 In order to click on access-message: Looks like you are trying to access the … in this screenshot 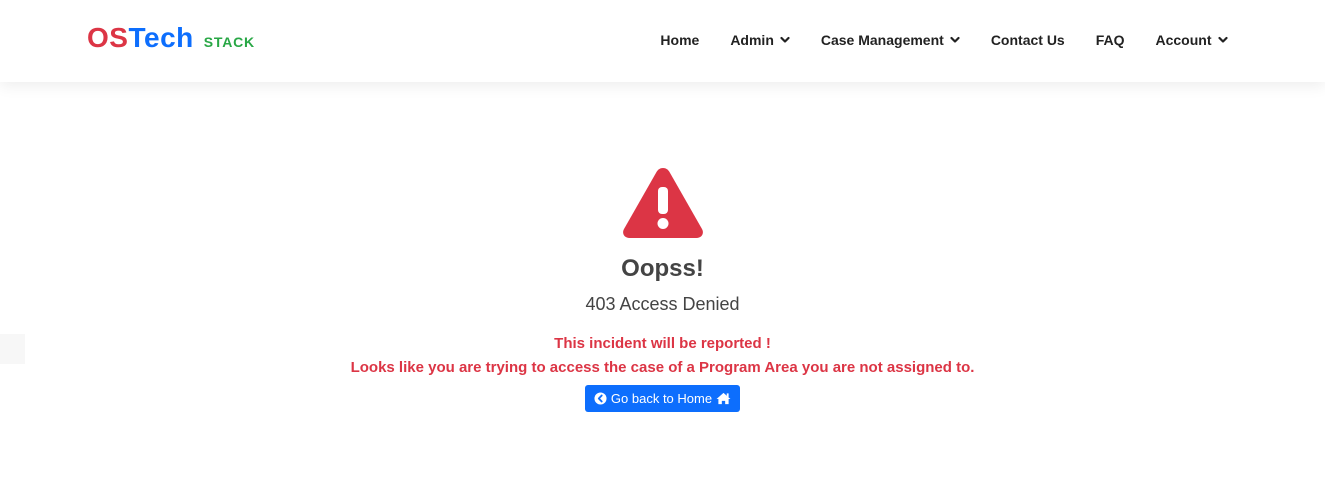, I will do `click(662, 367)`.